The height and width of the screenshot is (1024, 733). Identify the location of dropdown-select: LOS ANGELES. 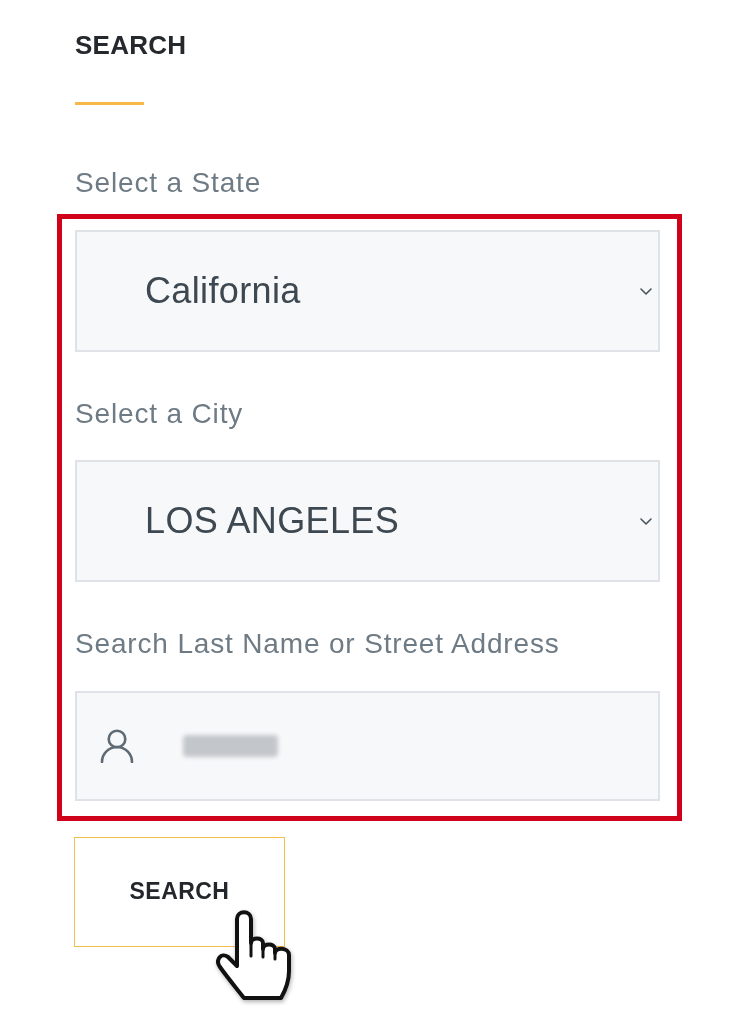
(367, 521).